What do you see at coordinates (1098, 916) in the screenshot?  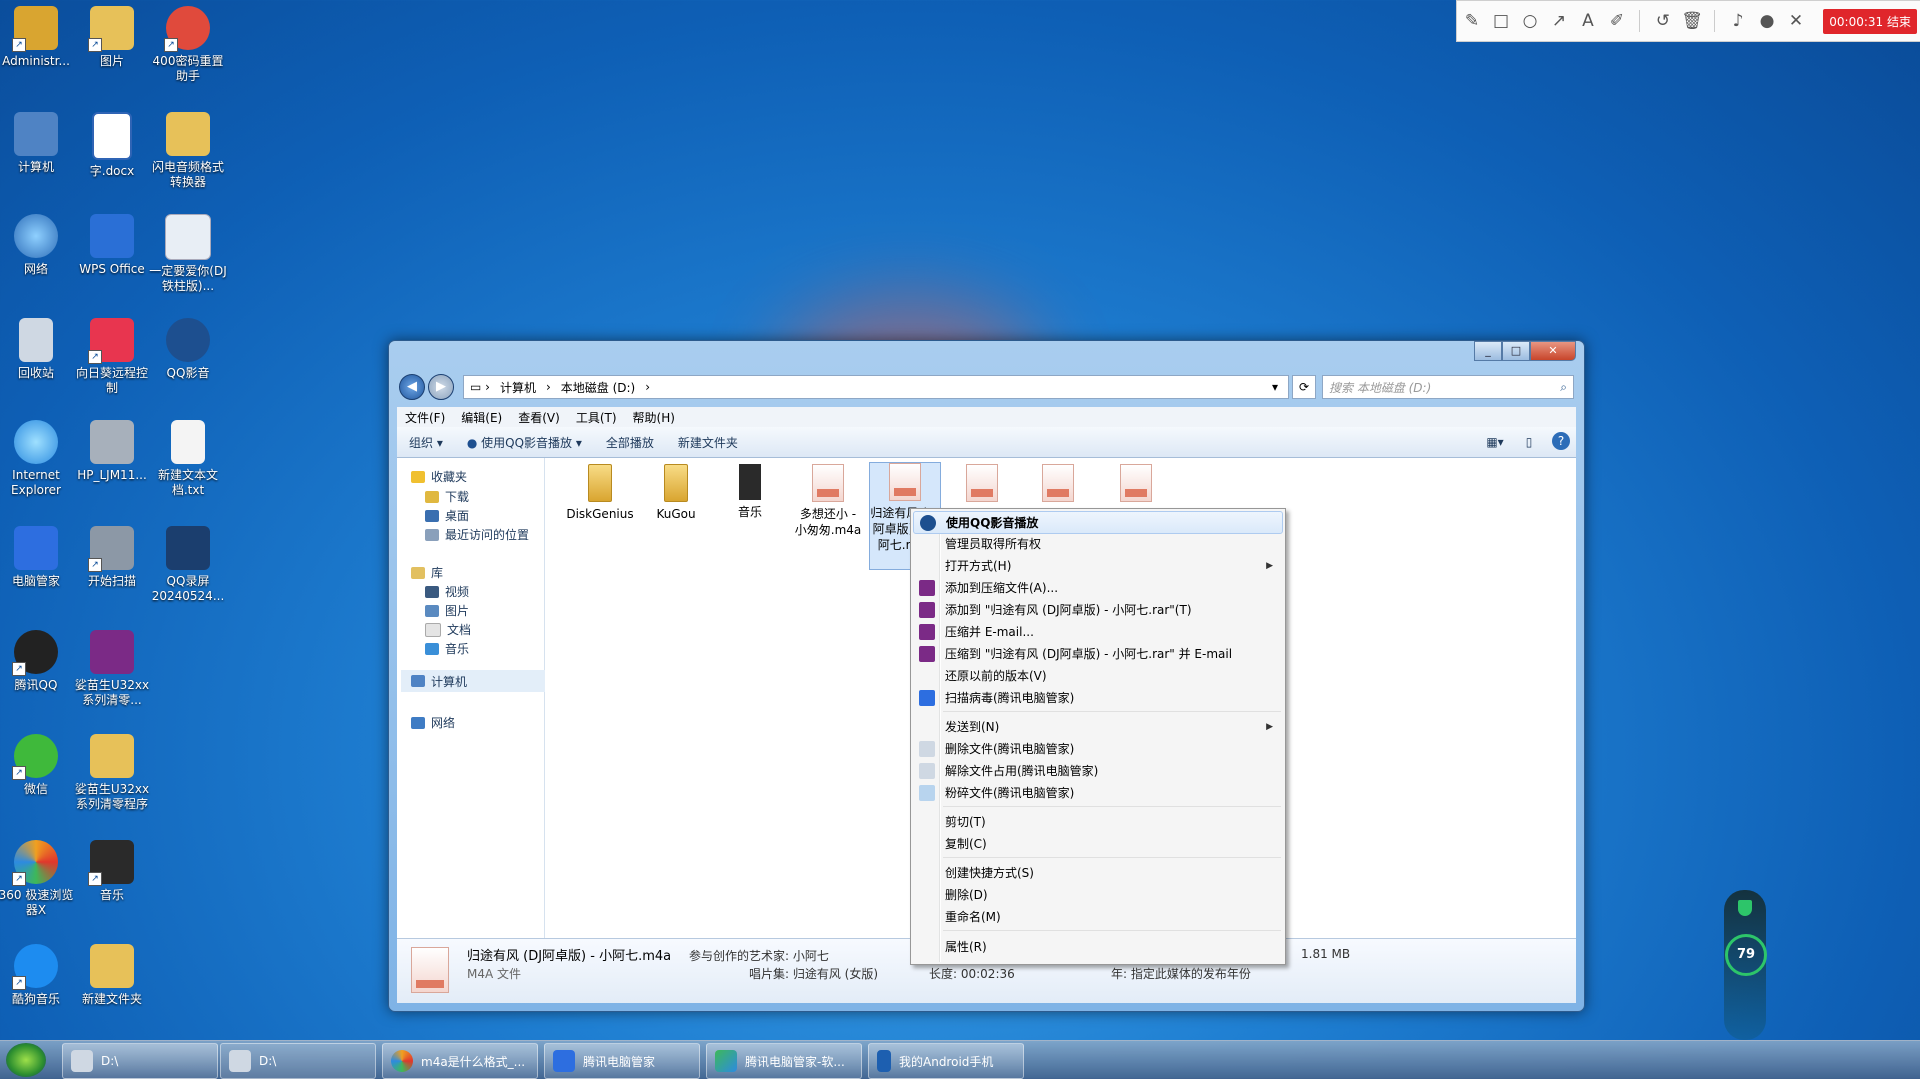 I see `menu-item-rename: 重命名(M)` at bounding box center [1098, 916].